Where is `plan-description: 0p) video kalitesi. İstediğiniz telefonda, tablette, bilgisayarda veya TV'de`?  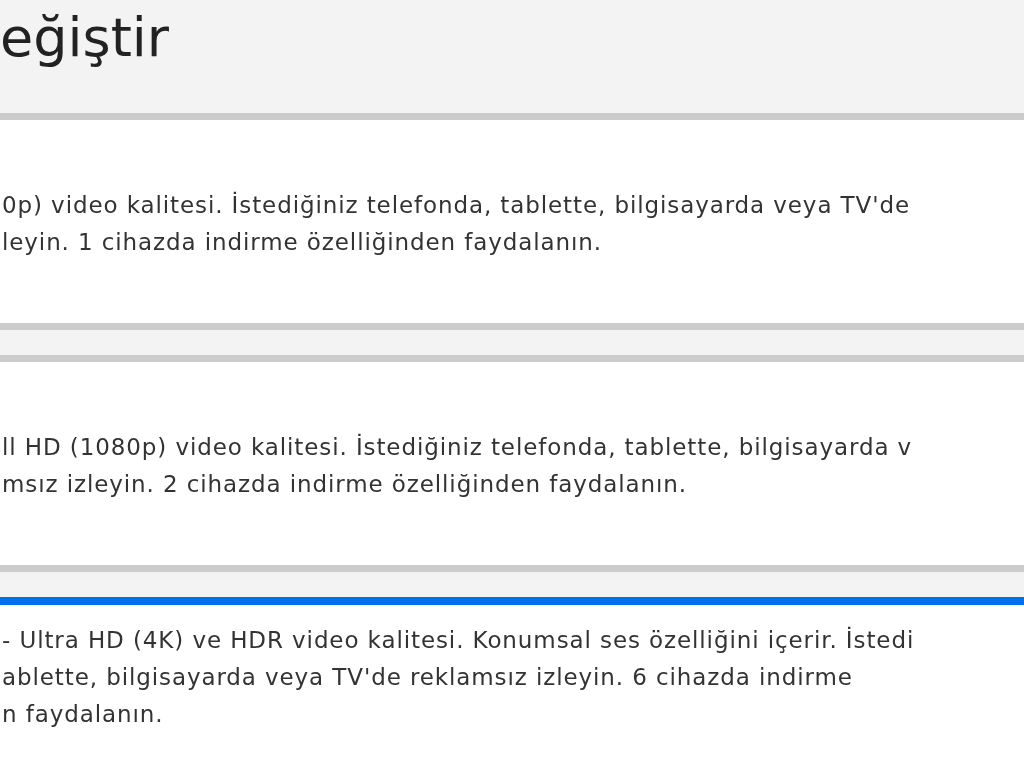 plan-description: 0p) video kalitesi. İstediğiniz telefonda, tablette, bilgisayarda veya TV'de is located at coordinates (455, 205).